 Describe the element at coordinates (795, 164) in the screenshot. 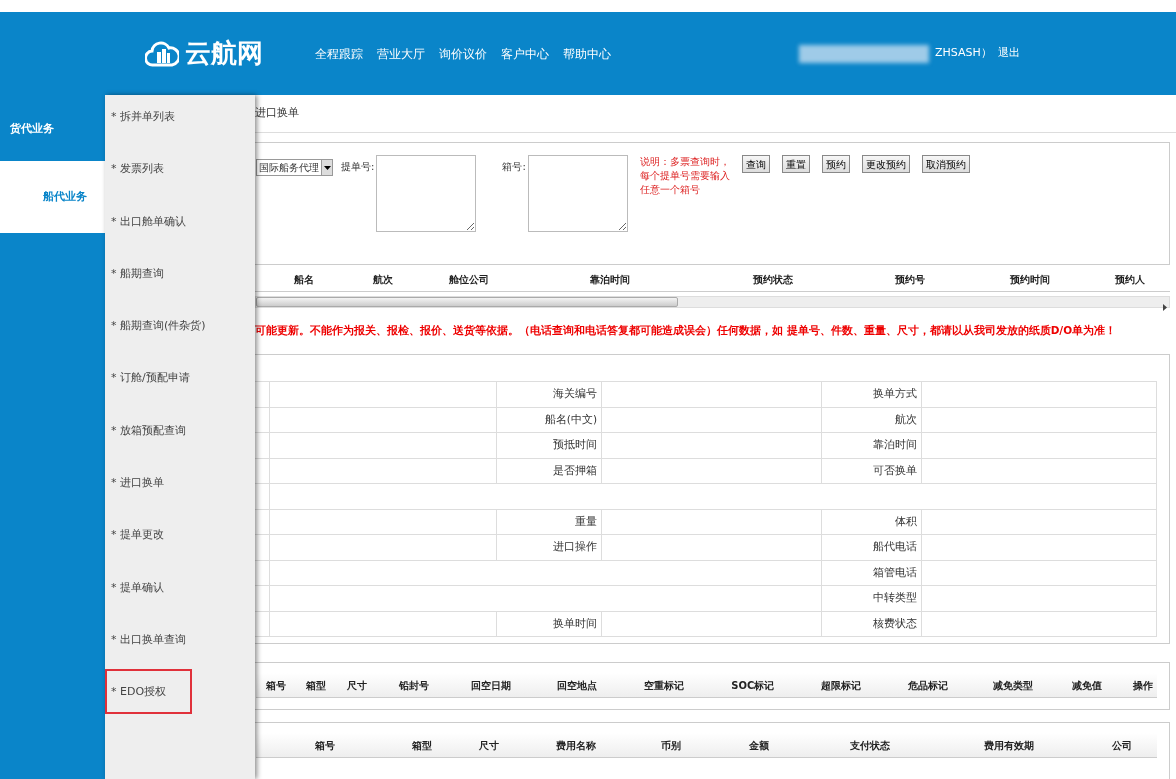

I see `action-button: 重置` at that location.